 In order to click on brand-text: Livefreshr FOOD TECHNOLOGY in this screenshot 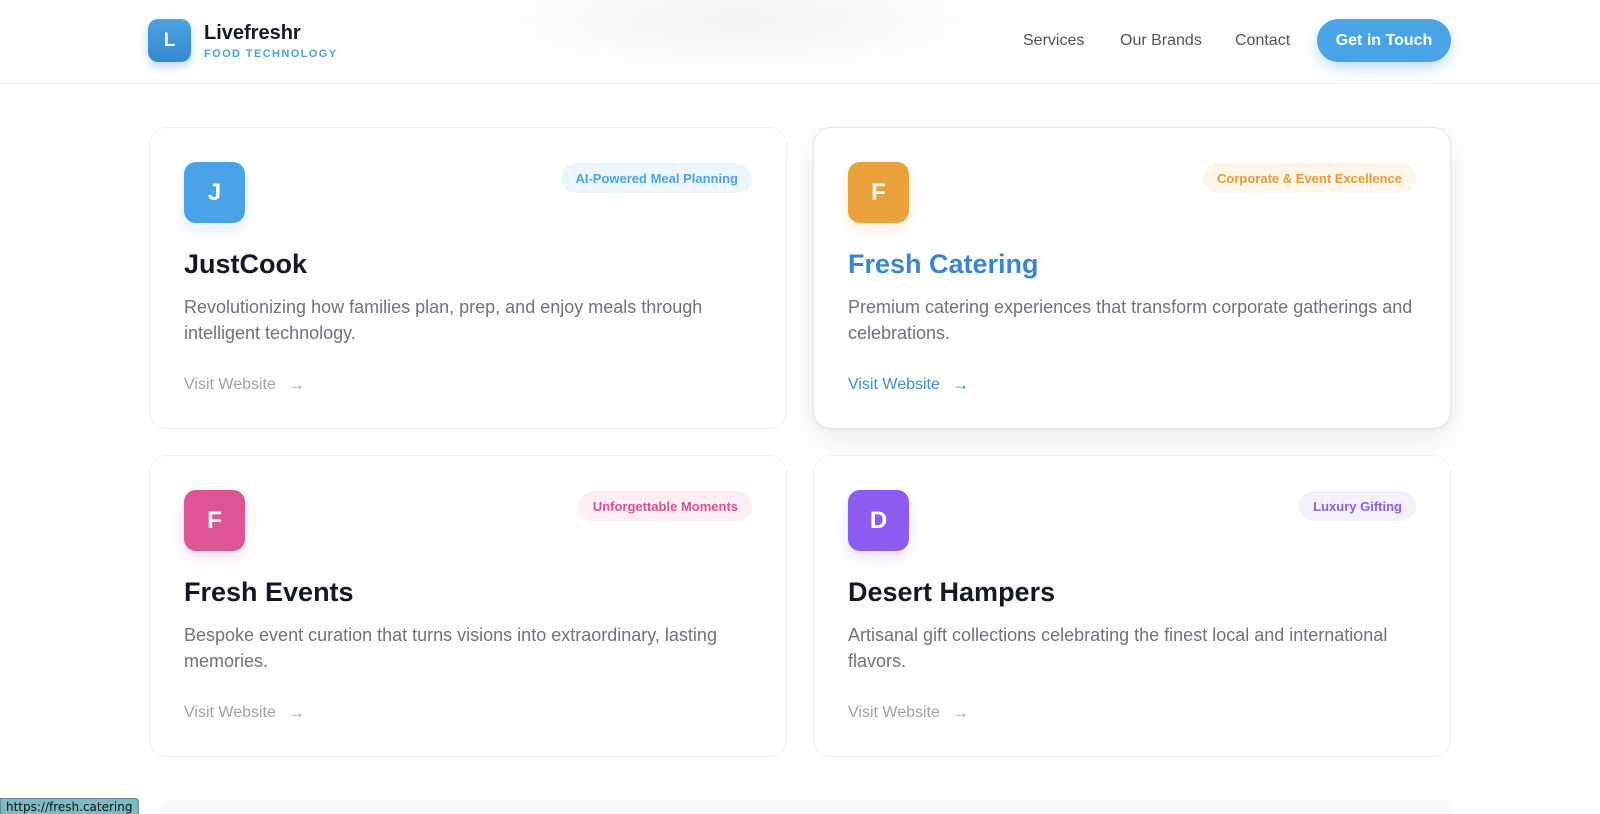, I will do `click(270, 40)`.